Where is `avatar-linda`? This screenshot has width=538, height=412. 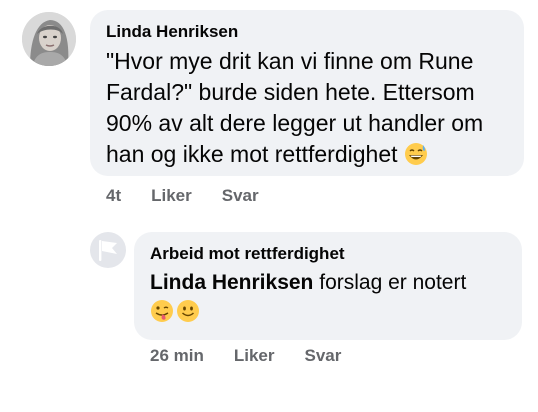
avatar-linda is located at coordinates (49, 39).